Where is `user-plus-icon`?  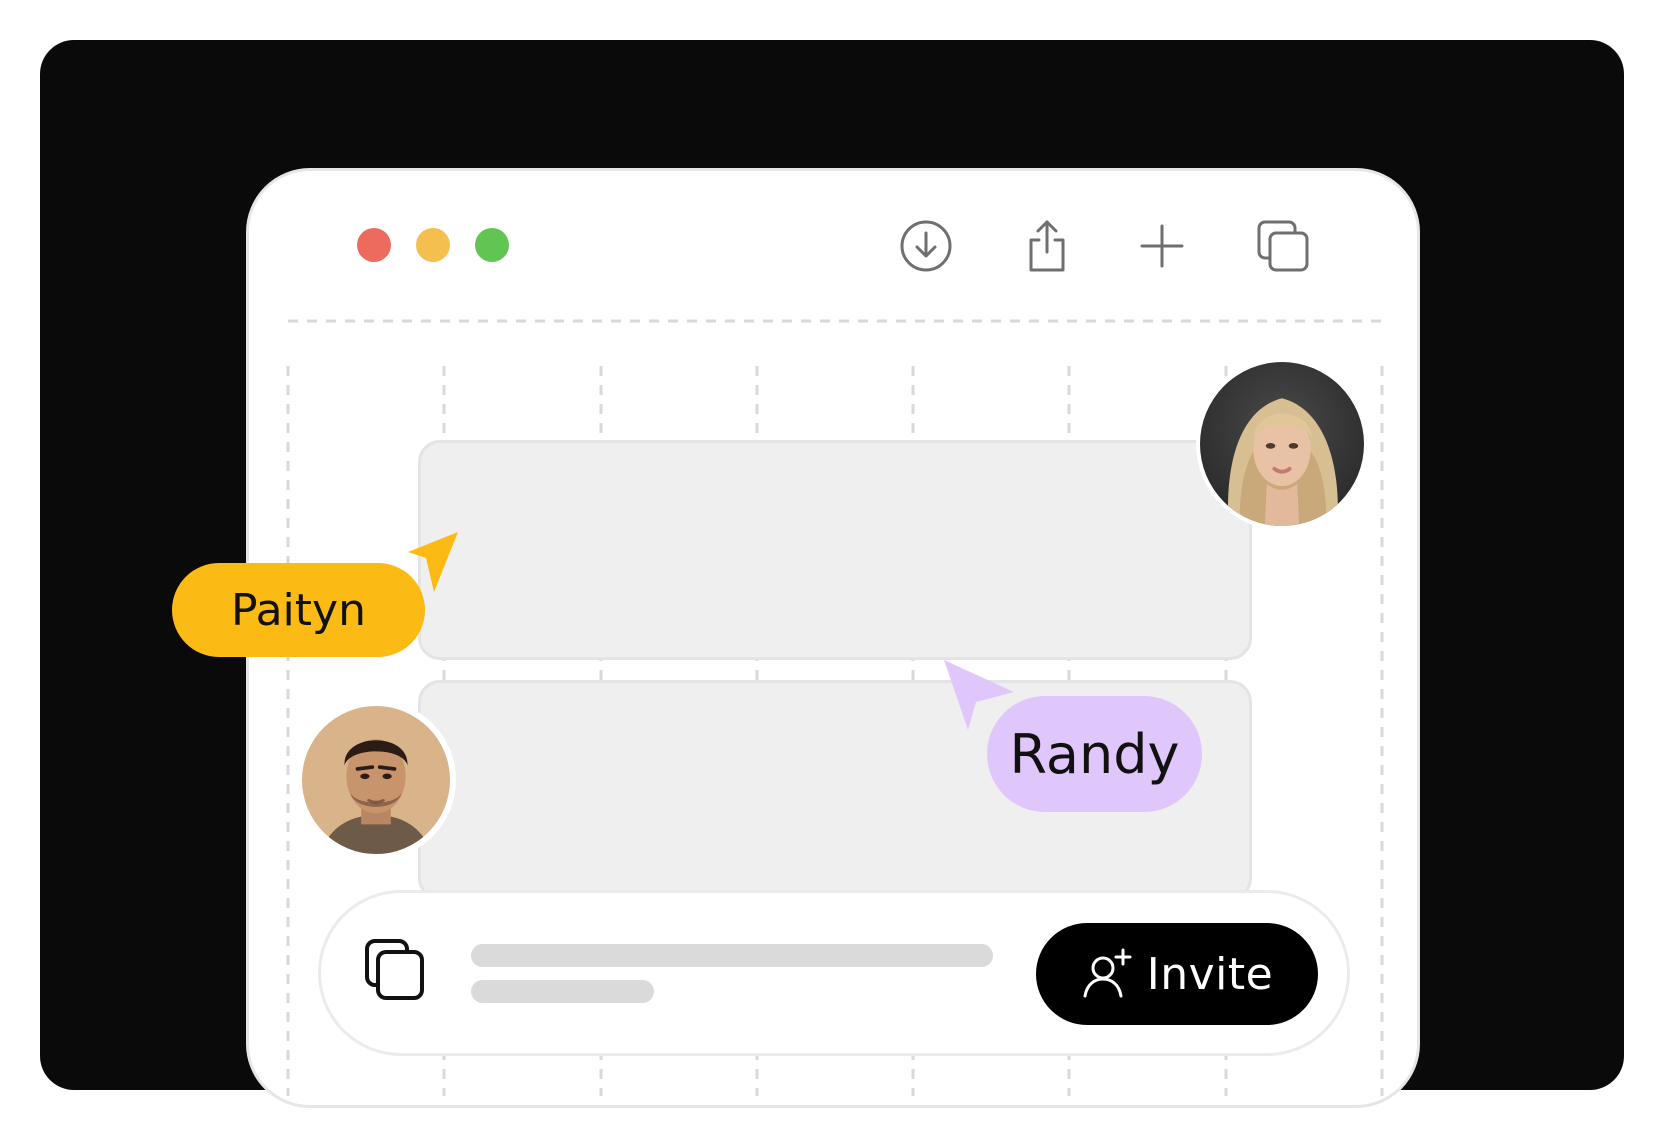
user-plus-icon is located at coordinates (1107, 972).